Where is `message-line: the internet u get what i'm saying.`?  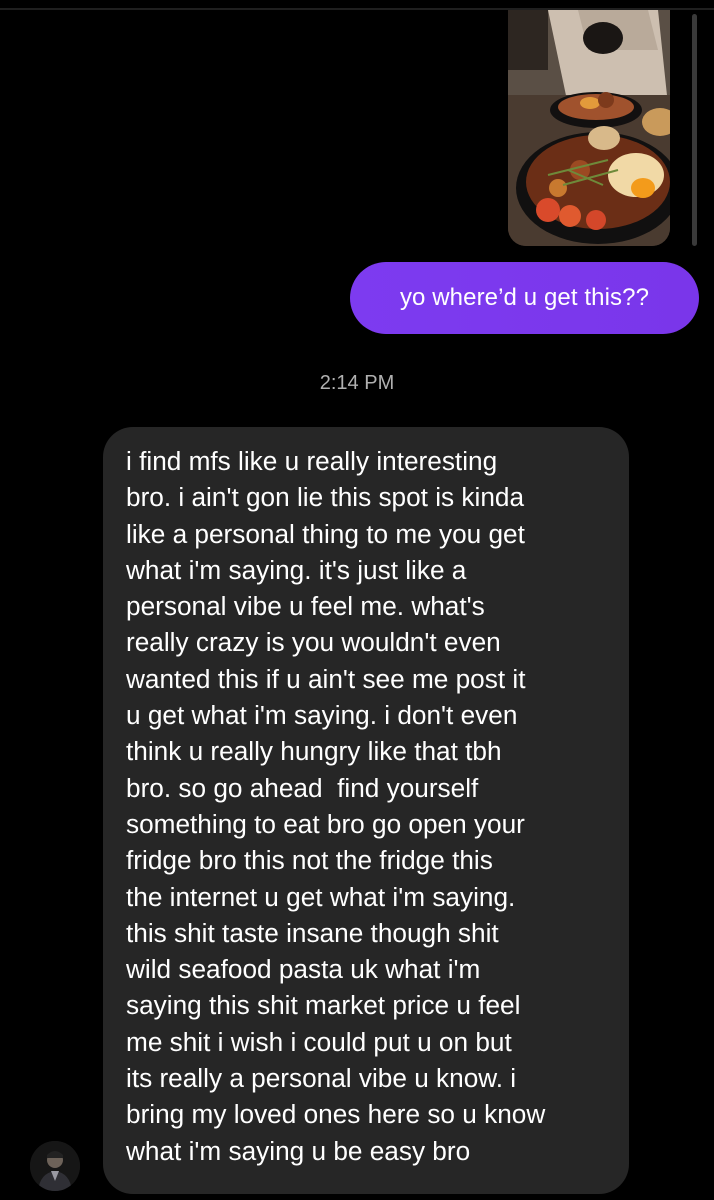 message-line: the internet u get what i'm saying. is located at coordinates (321, 896).